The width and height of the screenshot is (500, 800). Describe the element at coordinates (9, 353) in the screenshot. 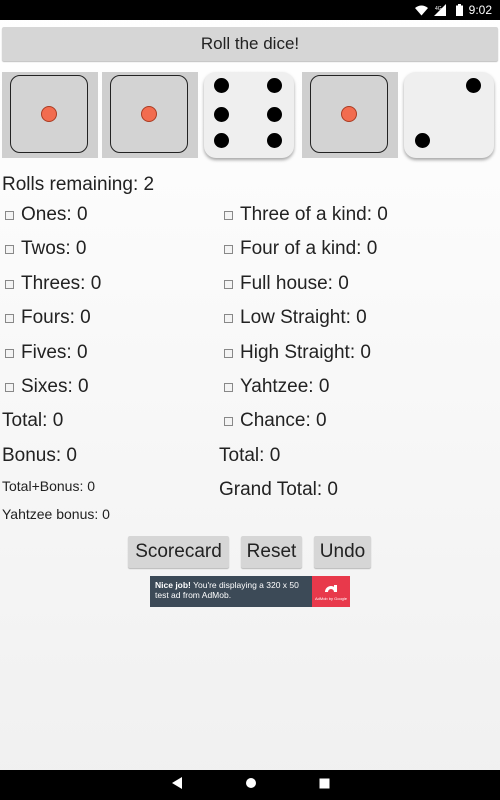

I see `fives-checkbox` at that location.